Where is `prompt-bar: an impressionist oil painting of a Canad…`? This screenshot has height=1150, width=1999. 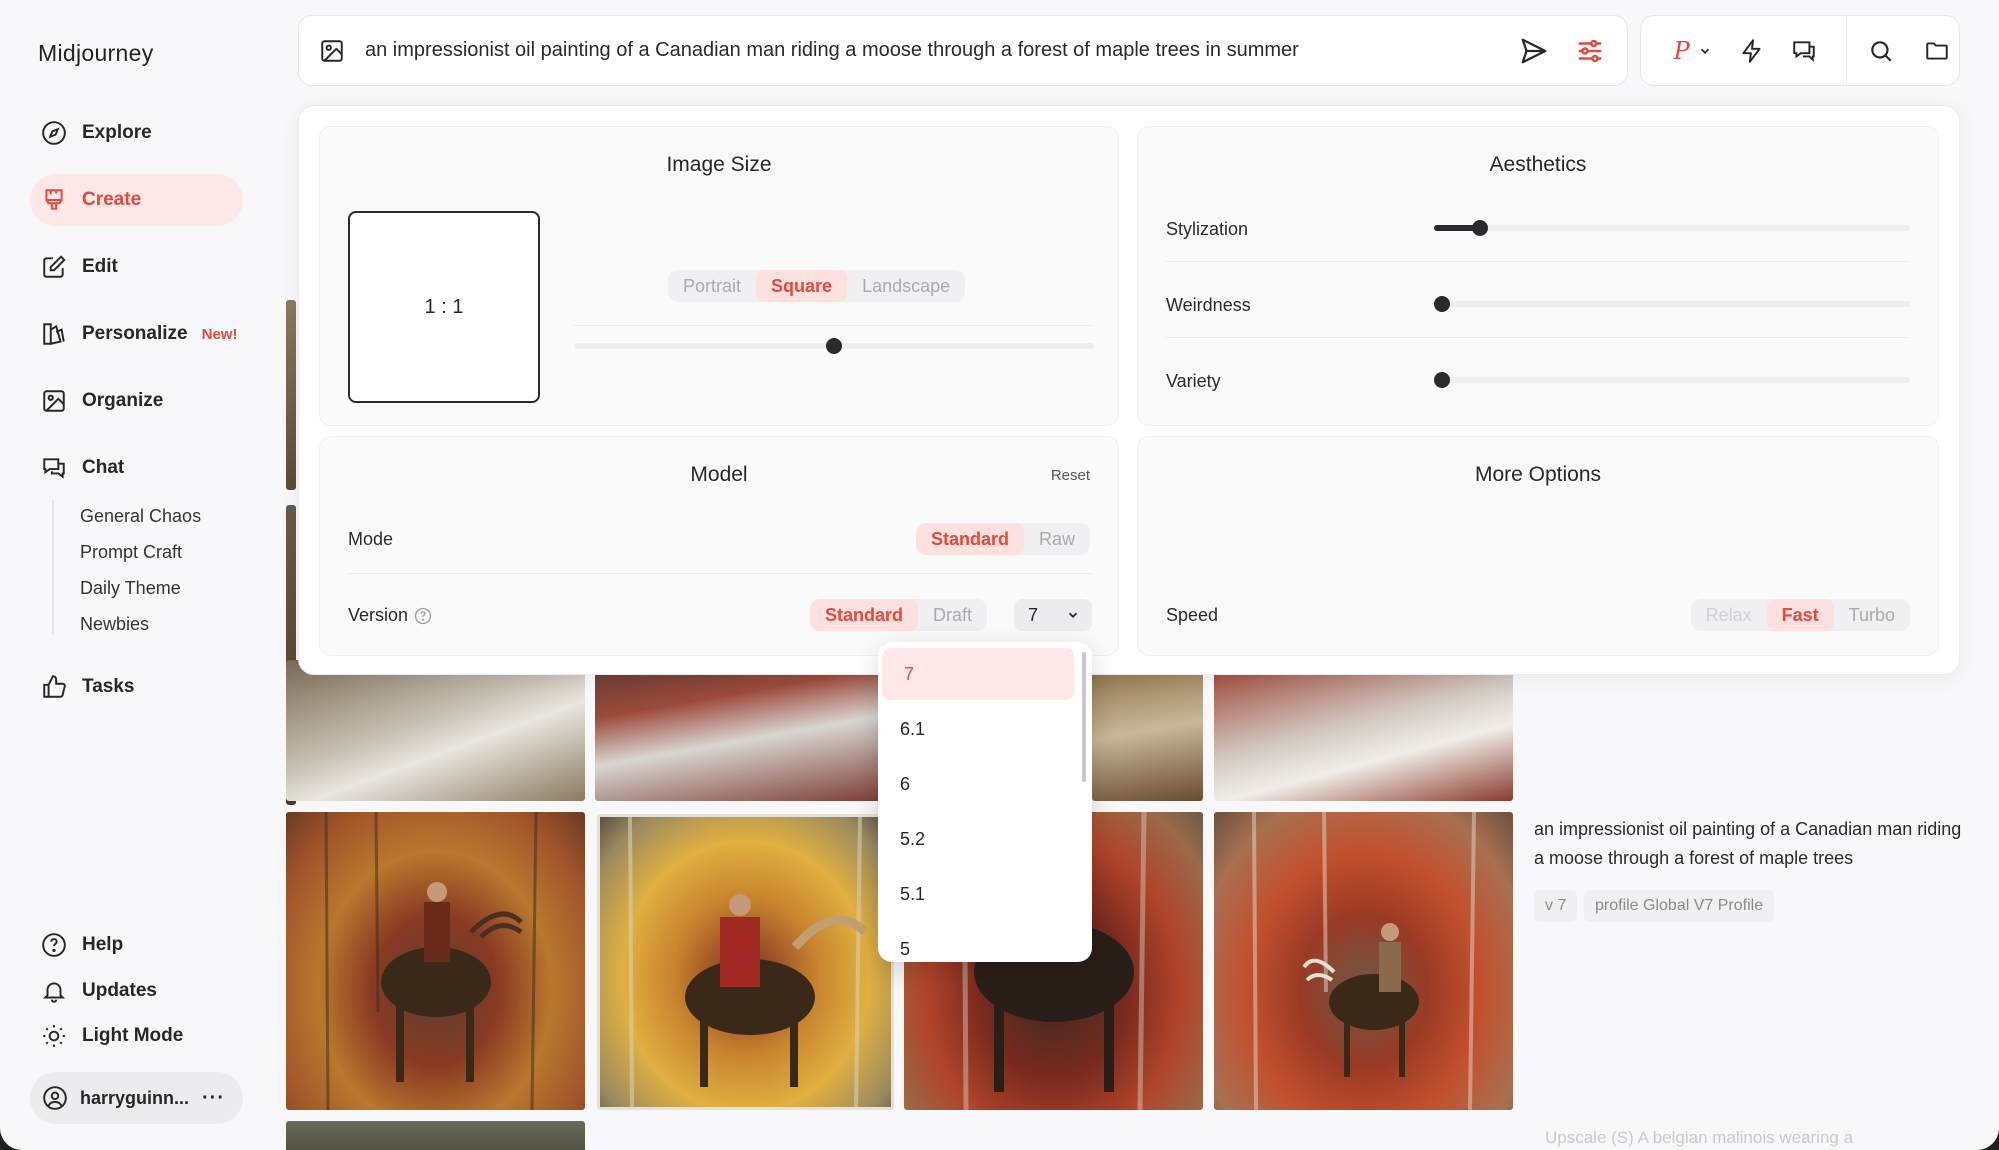 prompt-bar: an impressionist oil painting of a Canad… is located at coordinates (963, 50).